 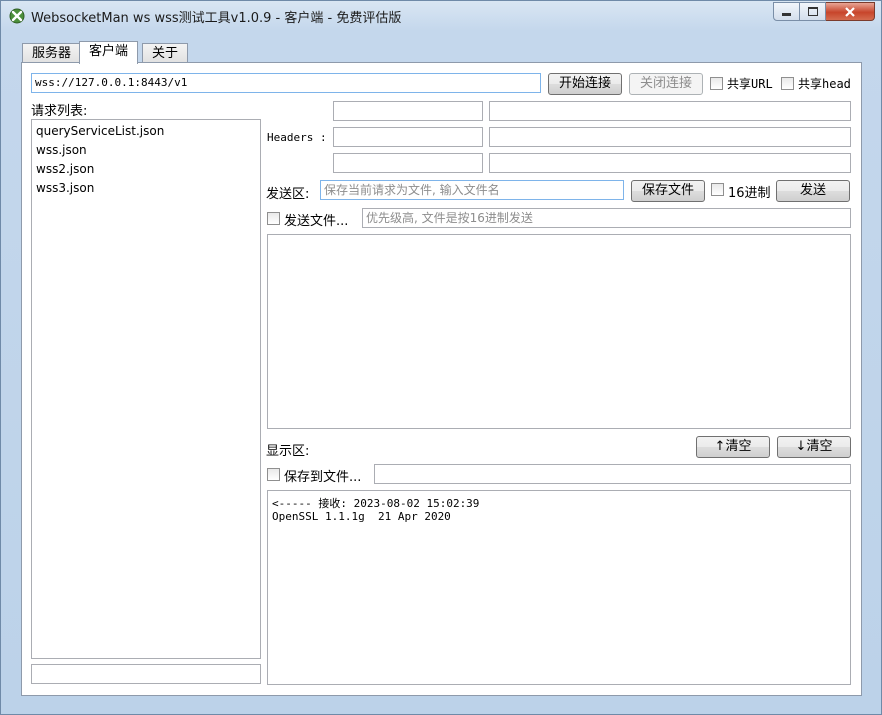 I want to click on send-area-label: 发送区:, so click(x=288, y=194).